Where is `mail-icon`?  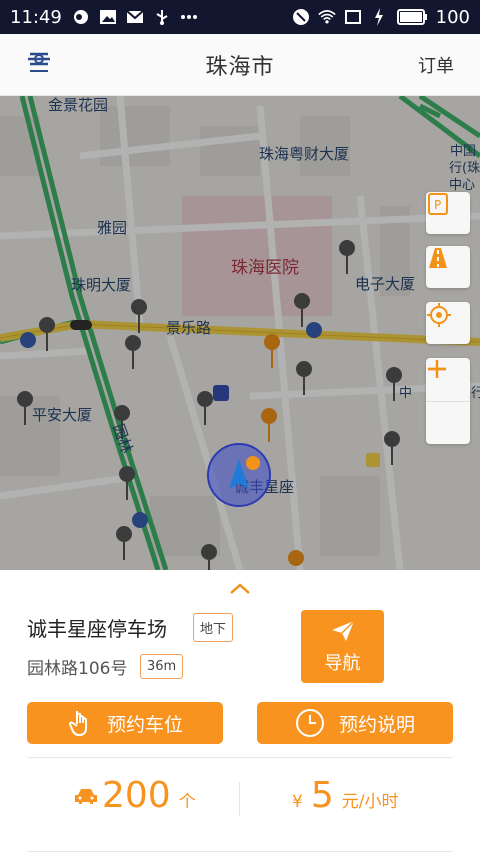
mail-icon is located at coordinates (135, 17).